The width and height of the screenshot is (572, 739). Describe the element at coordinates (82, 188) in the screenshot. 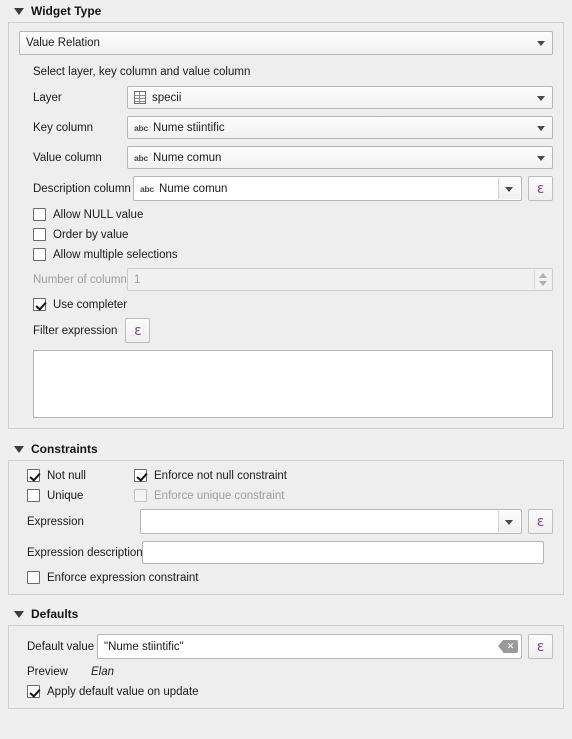

I see `description-column-label: Description column` at that location.